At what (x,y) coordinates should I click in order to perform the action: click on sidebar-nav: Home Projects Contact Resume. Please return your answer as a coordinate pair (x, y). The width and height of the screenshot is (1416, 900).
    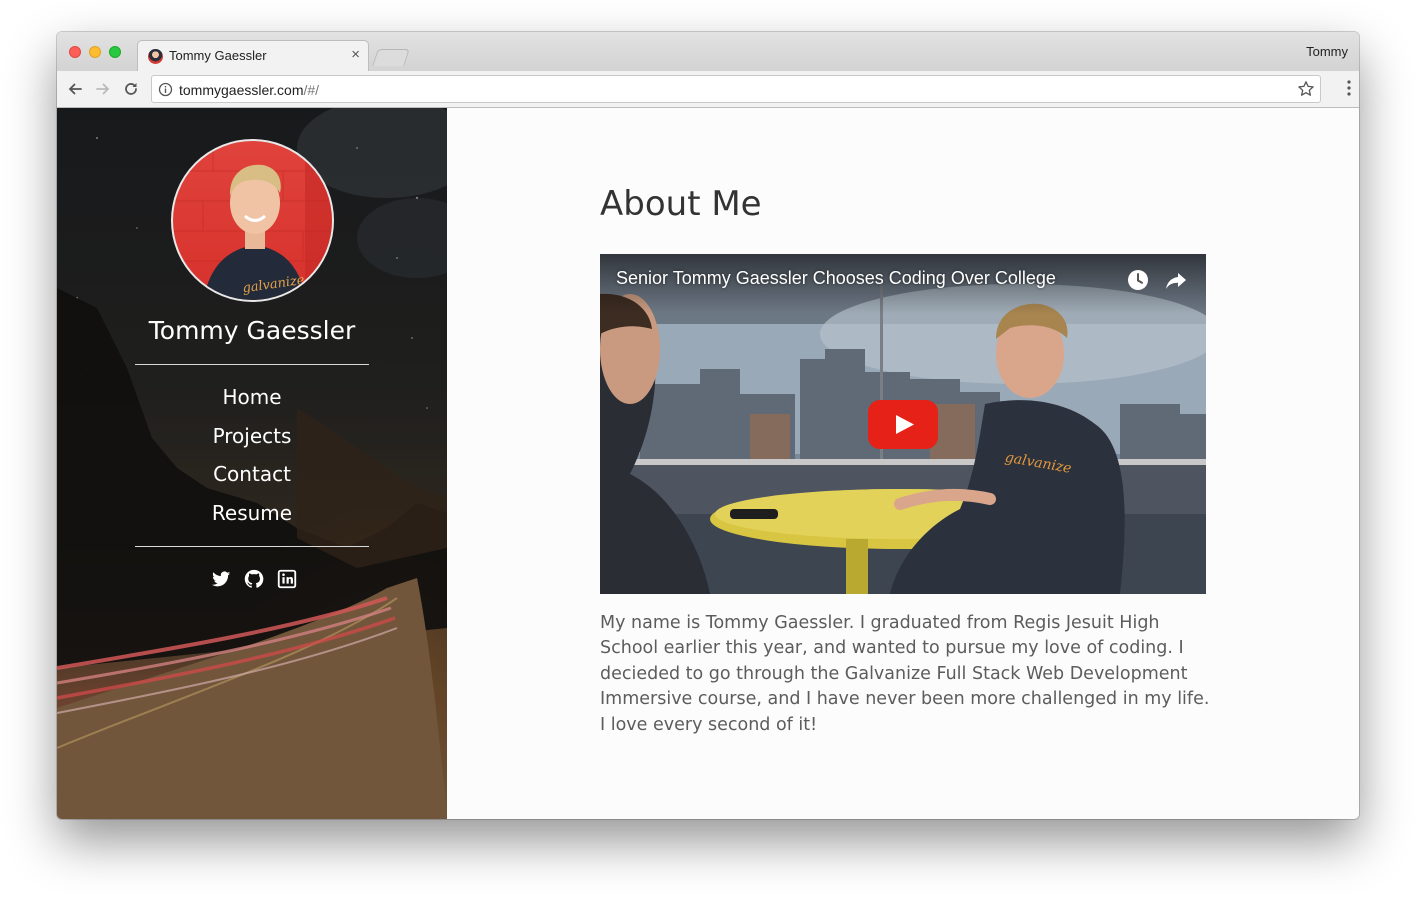
    Looking at the image, I should click on (252, 455).